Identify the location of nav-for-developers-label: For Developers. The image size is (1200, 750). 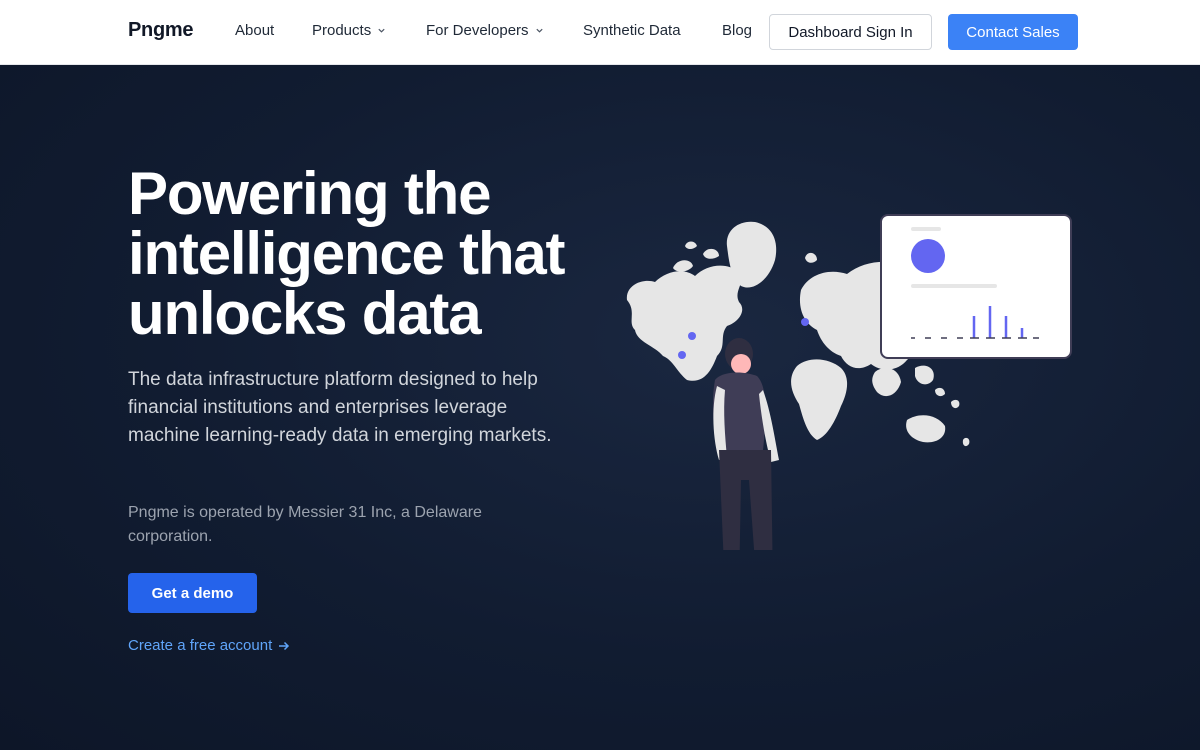
(477, 30).